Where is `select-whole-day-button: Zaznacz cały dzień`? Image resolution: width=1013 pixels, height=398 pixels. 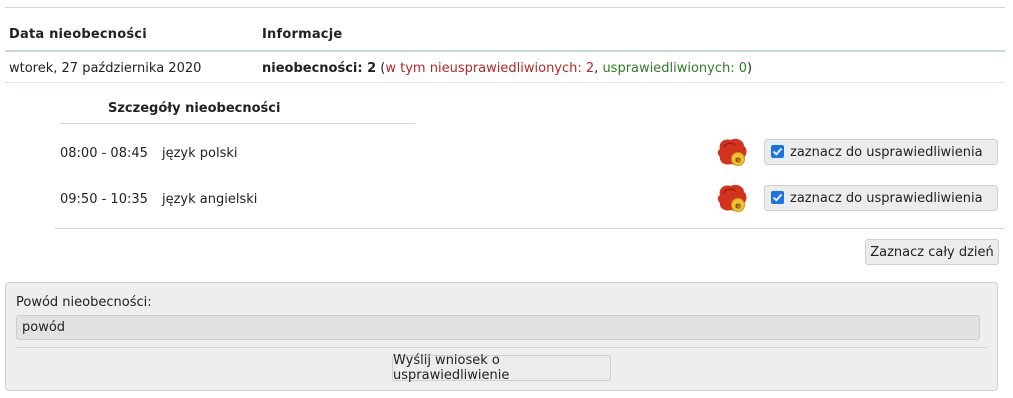 select-whole-day-button: Zaznacz cały dzień is located at coordinates (932, 252).